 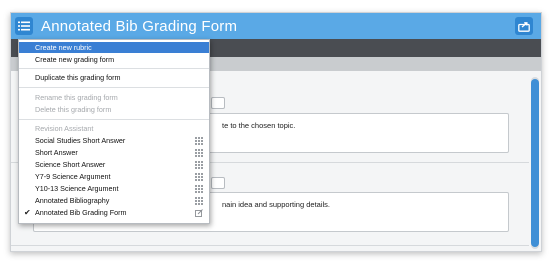 What do you see at coordinates (73, 109) in the screenshot?
I see `menu-item-label: Delete this grading form` at bounding box center [73, 109].